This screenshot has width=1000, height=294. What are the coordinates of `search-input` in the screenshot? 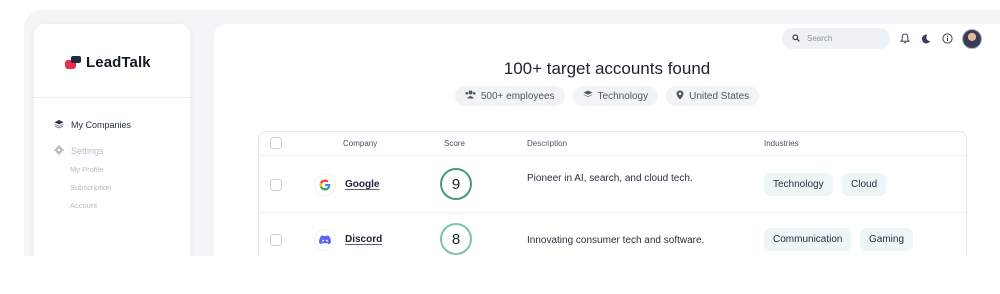 It's located at (842, 38).